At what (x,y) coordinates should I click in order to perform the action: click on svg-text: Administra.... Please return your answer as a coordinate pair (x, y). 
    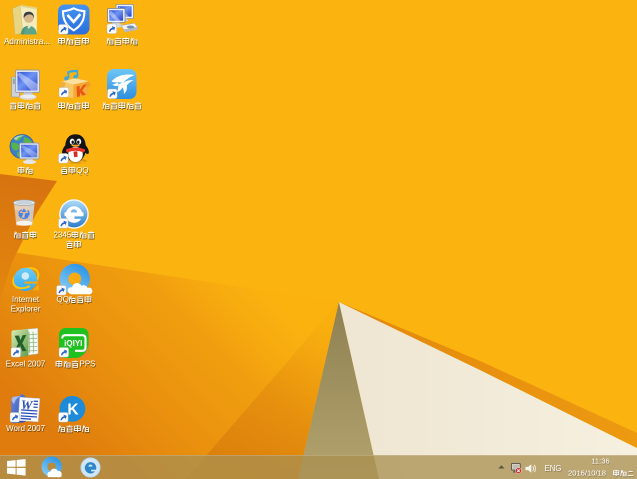
    Looking at the image, I should click on (27, 41).